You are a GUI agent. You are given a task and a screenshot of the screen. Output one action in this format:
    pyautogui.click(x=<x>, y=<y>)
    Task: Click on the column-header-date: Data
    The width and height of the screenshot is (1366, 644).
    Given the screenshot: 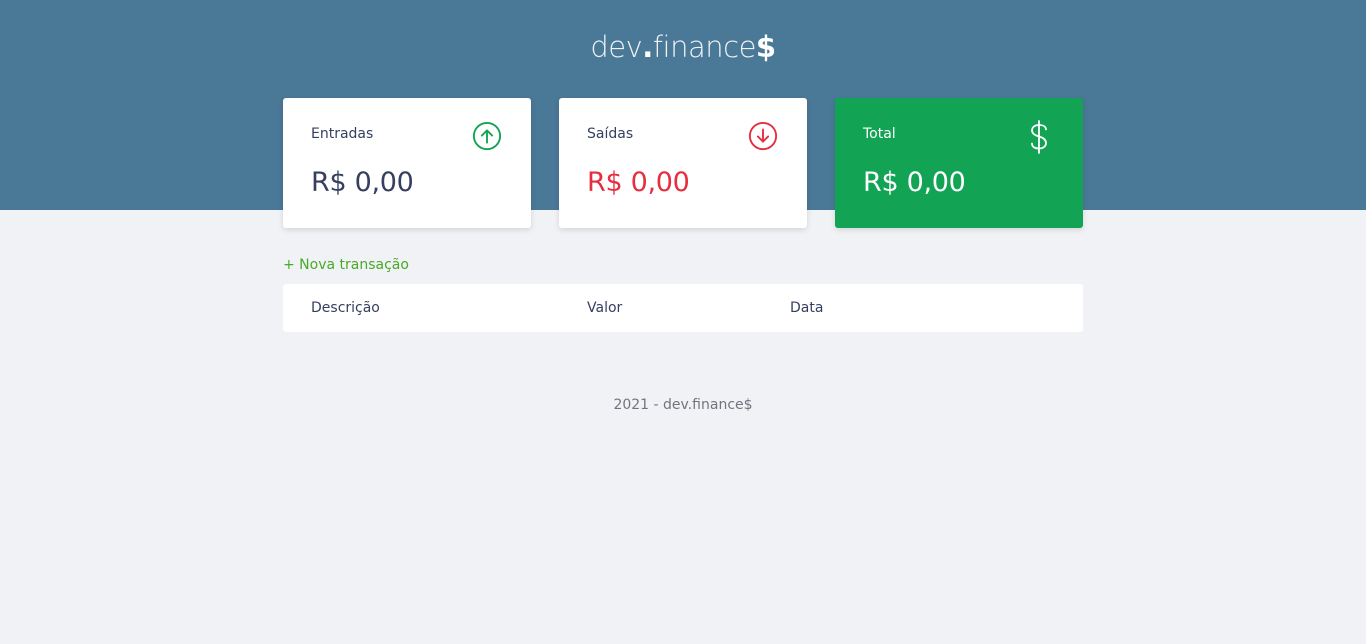 What is the action you would take?
    pyautogui.click(x=807, y=308)
    